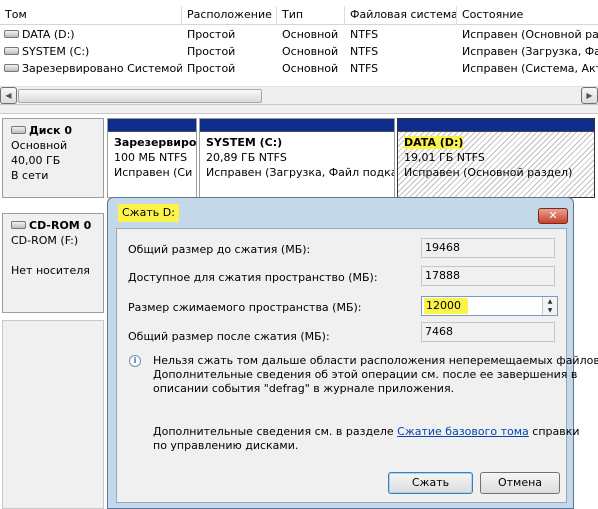 This screenshot has width=598, height=509. What do you see at coordinates (18, 130) in the screenshot?
I see `disk-icon` at bounding box center [18, 130].